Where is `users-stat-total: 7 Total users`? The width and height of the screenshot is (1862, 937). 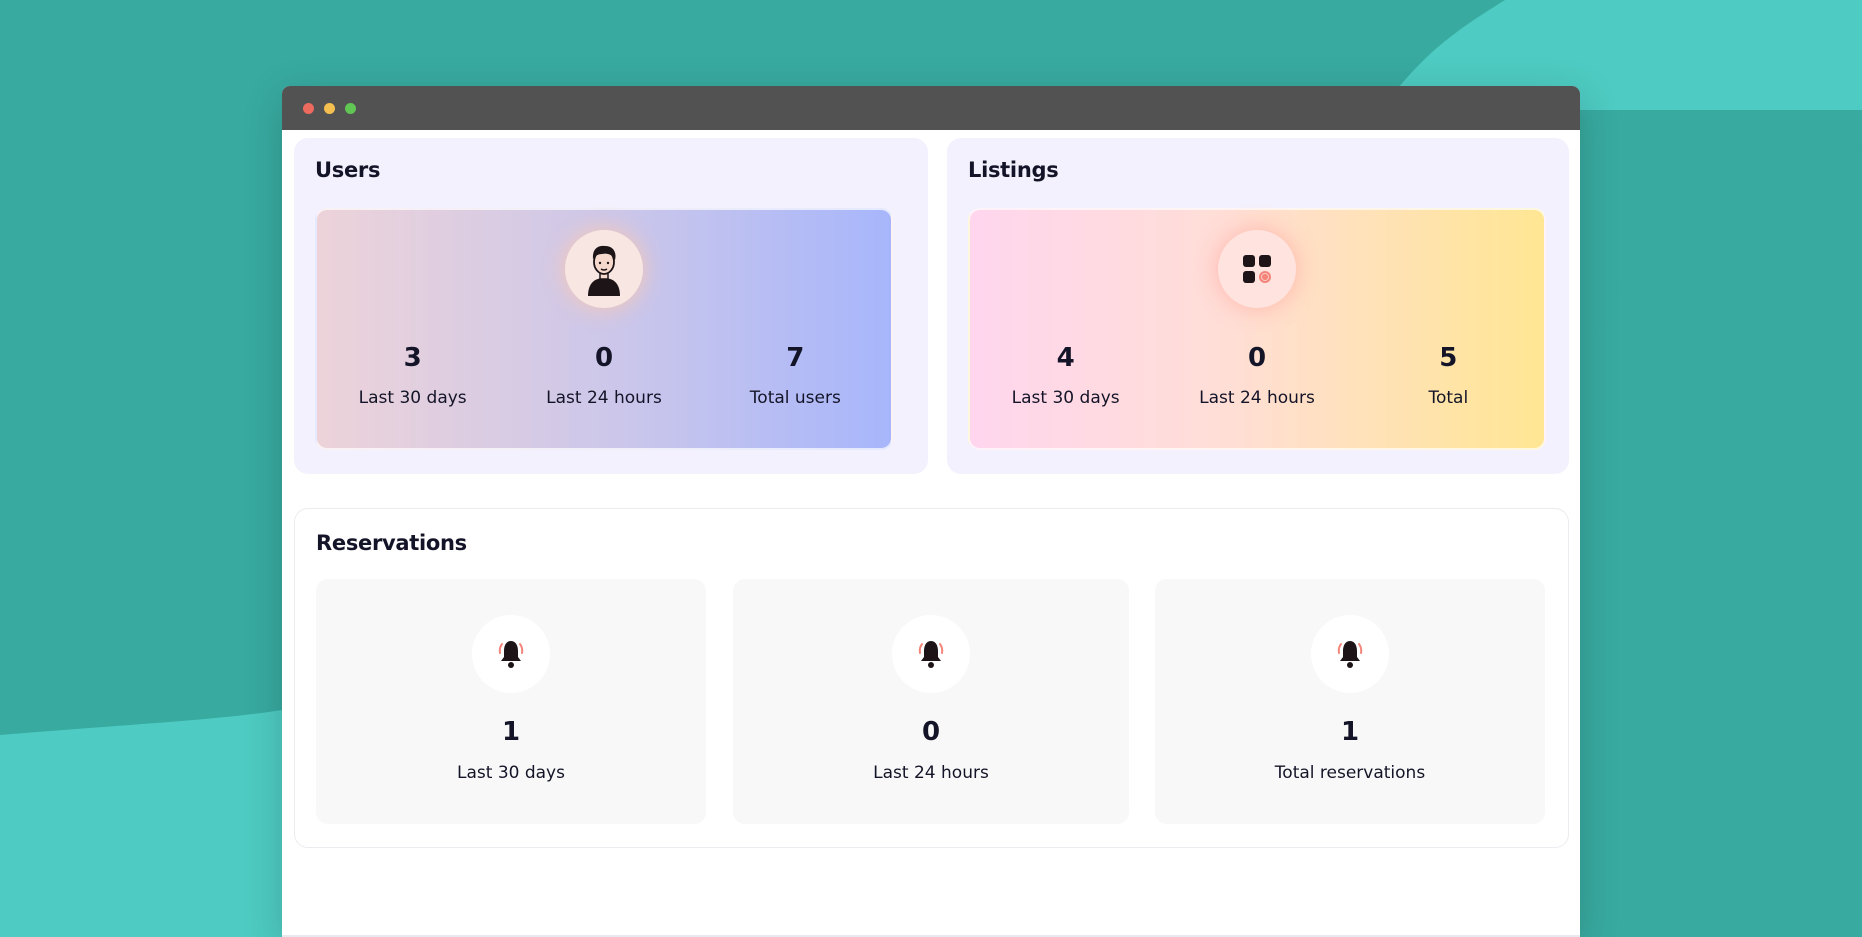 users-stat-total: 7 Total users is located at coordinates (795, 375).